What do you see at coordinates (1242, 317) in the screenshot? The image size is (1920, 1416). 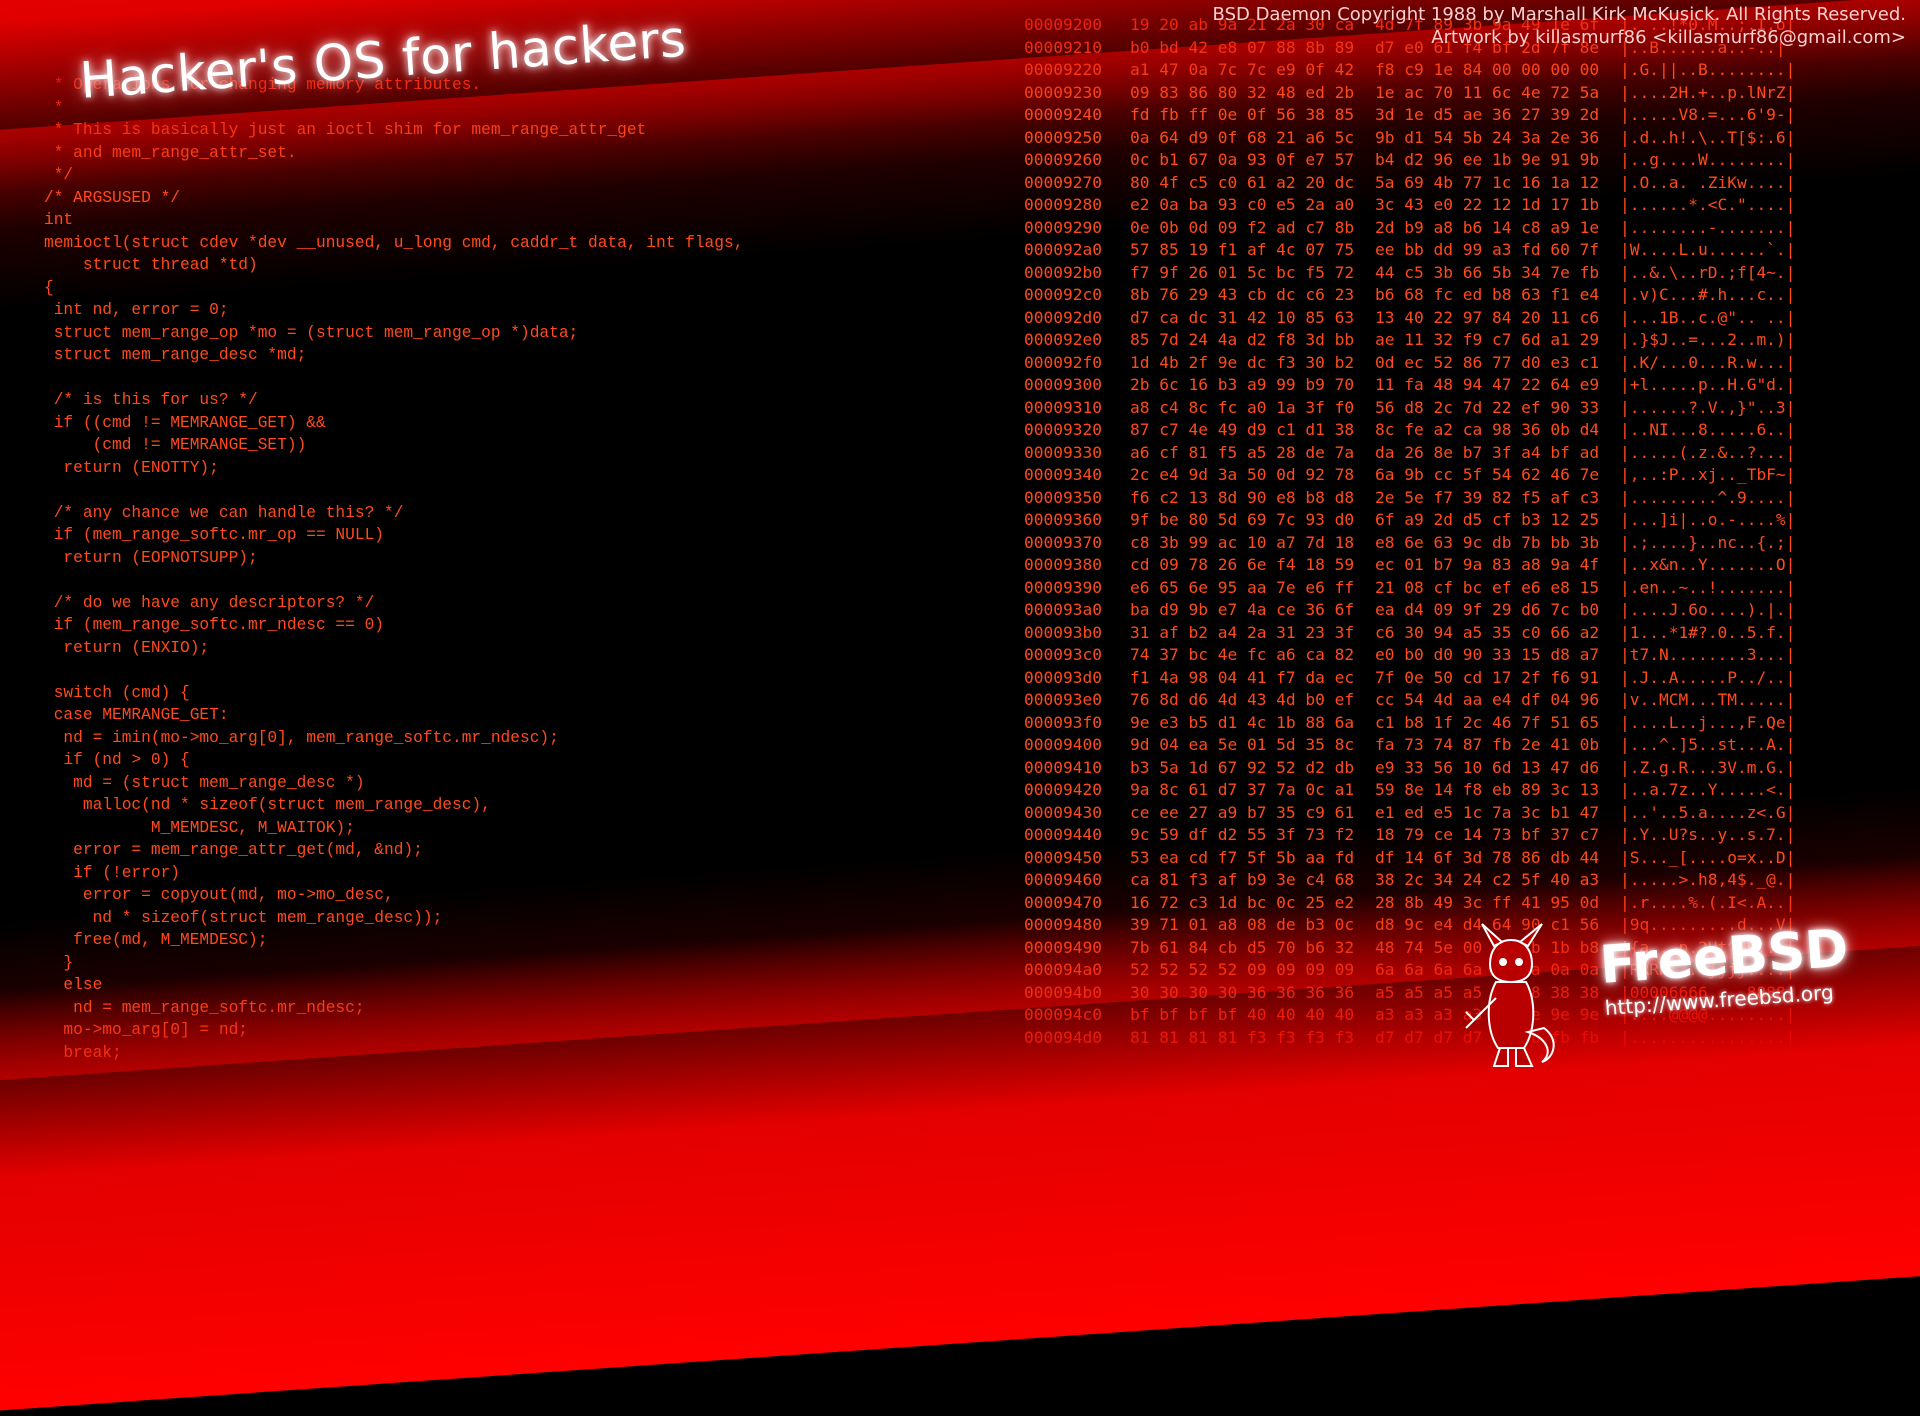 I see `hex-bytes-low: d7 ca dc 31 42 10 85 63` at bounding box center [1242, 317].